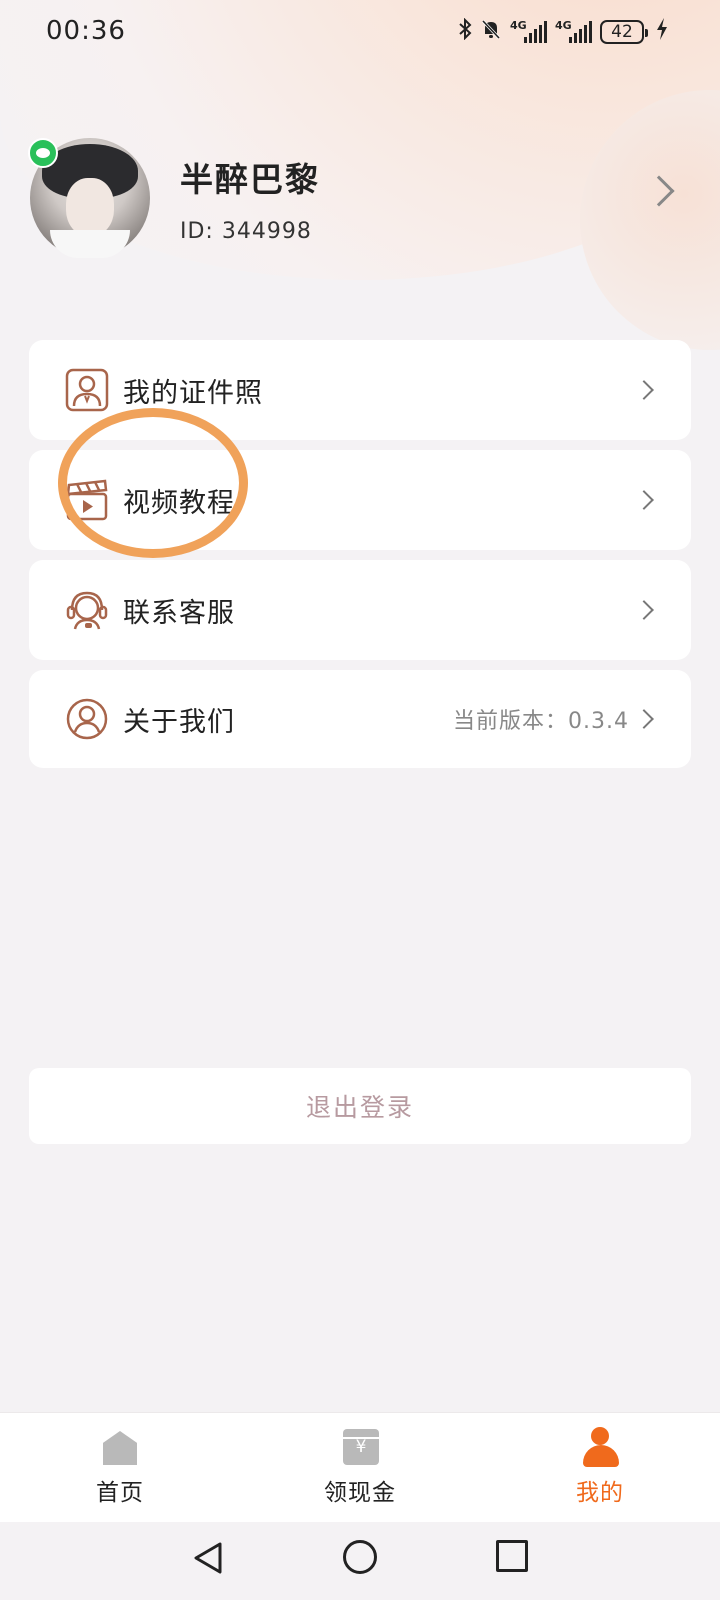  I want to click on back-icon, so click(208, 1558).